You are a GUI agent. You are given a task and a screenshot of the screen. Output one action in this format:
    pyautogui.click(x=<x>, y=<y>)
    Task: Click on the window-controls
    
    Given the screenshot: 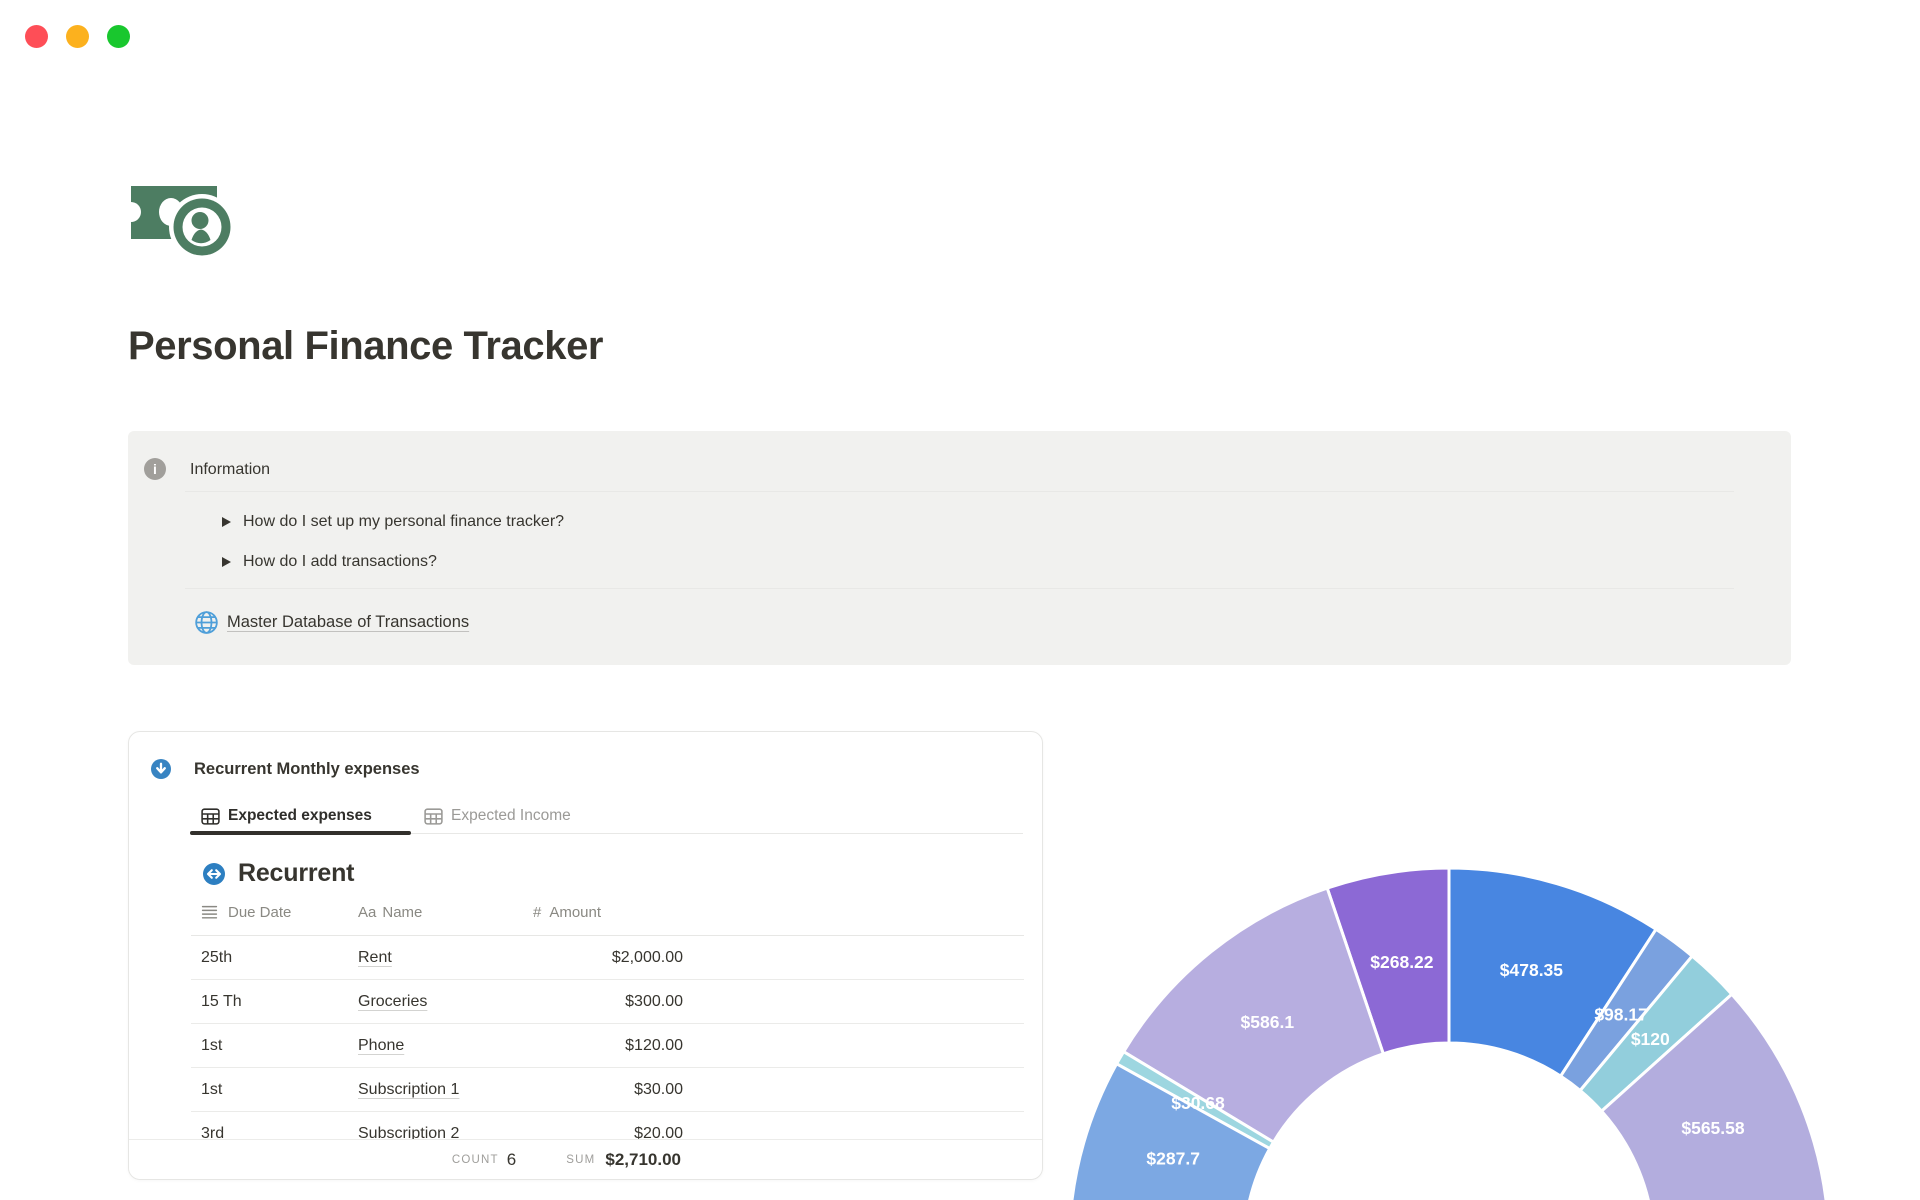 What is the action you would take?
    pyautogui.click(x=77, y=36)
    